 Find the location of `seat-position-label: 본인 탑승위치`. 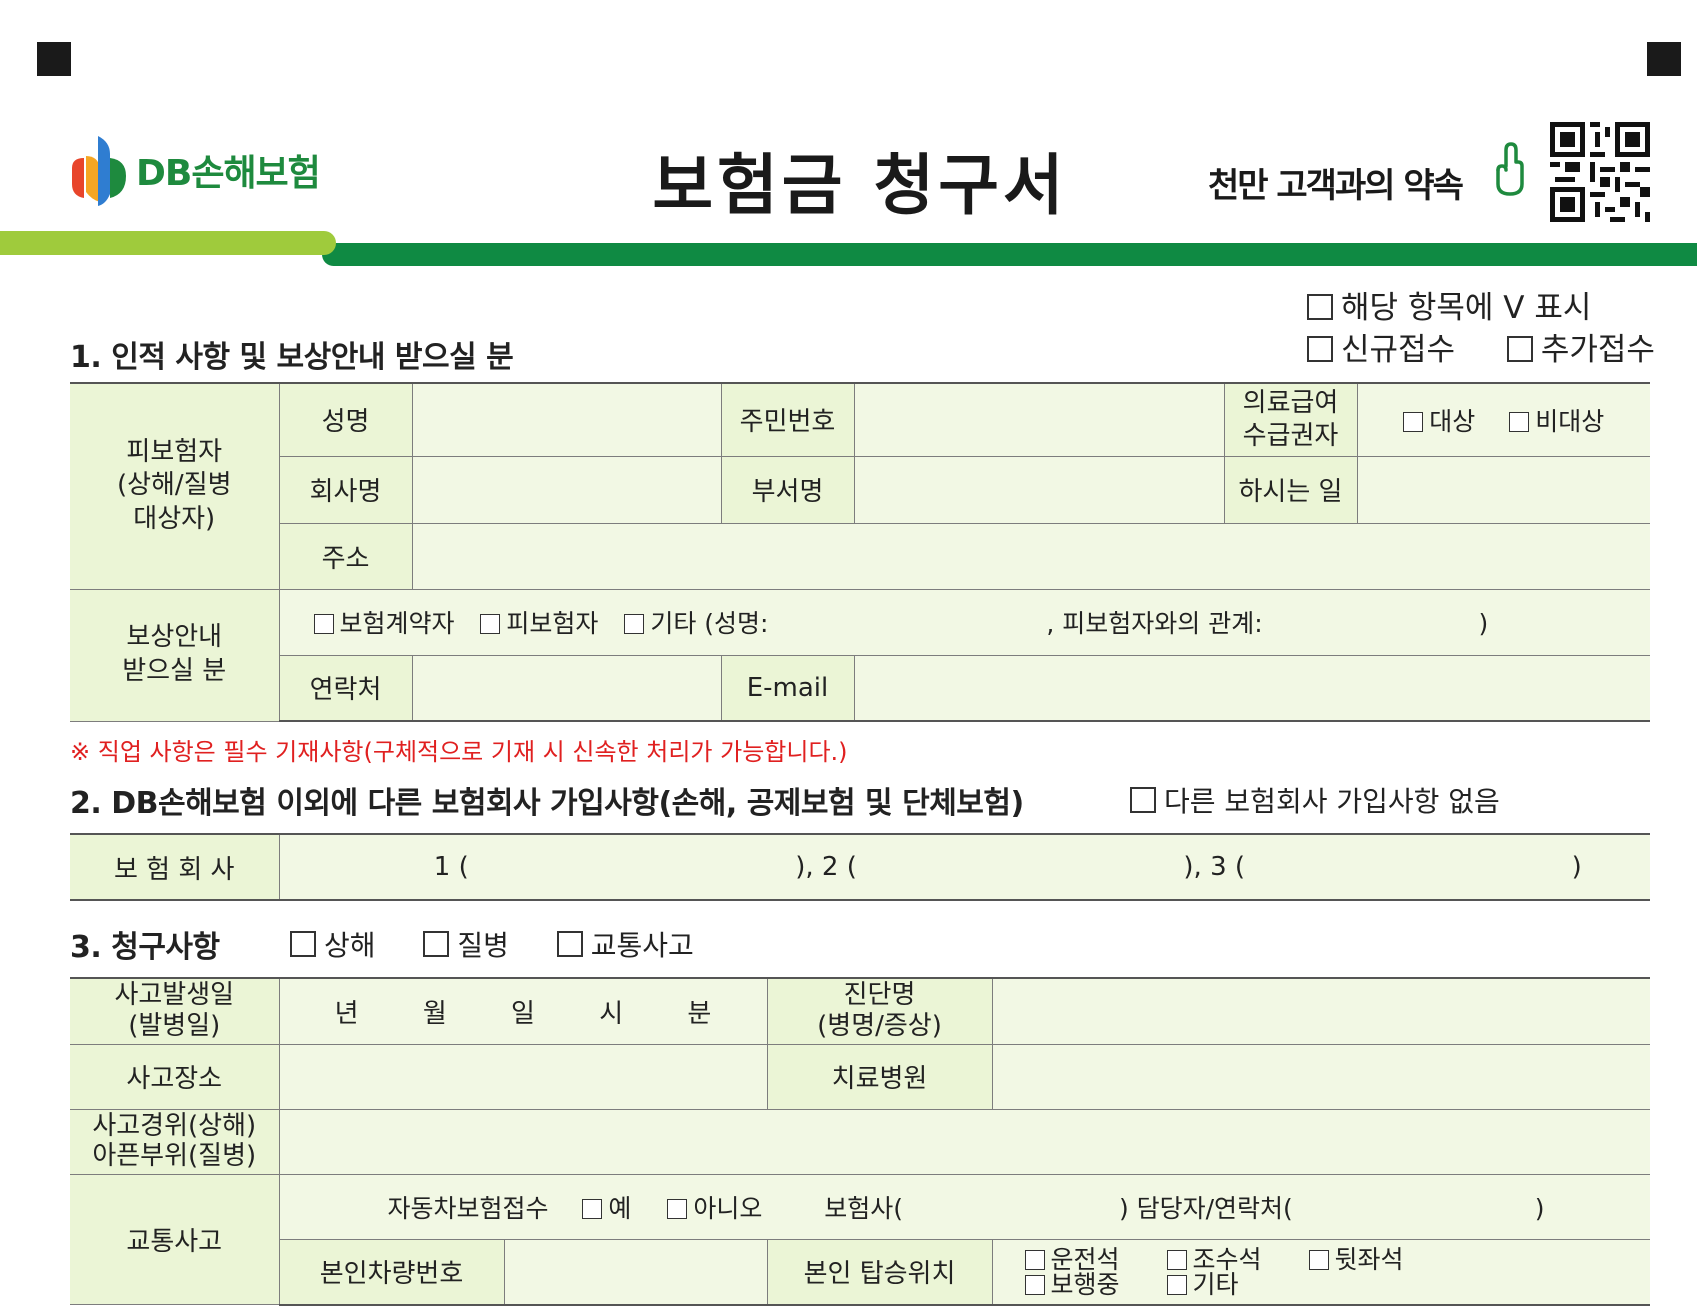

seat-position-label: 본인 탑승위치 is located at coordinates (879, 1272).